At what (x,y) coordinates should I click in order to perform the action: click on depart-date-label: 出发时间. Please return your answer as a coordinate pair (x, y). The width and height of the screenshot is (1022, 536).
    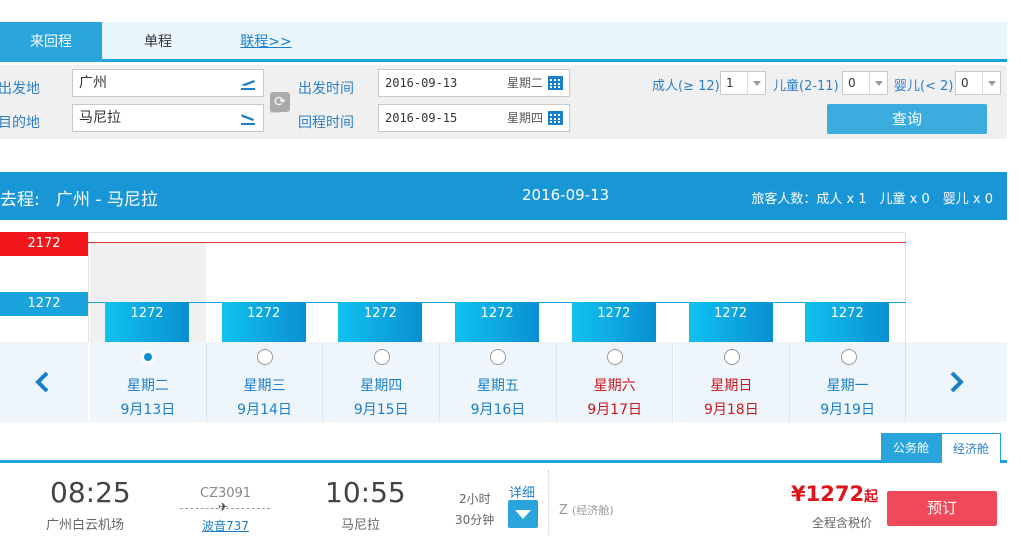
    Looking at the image, I should click on (326, 89).